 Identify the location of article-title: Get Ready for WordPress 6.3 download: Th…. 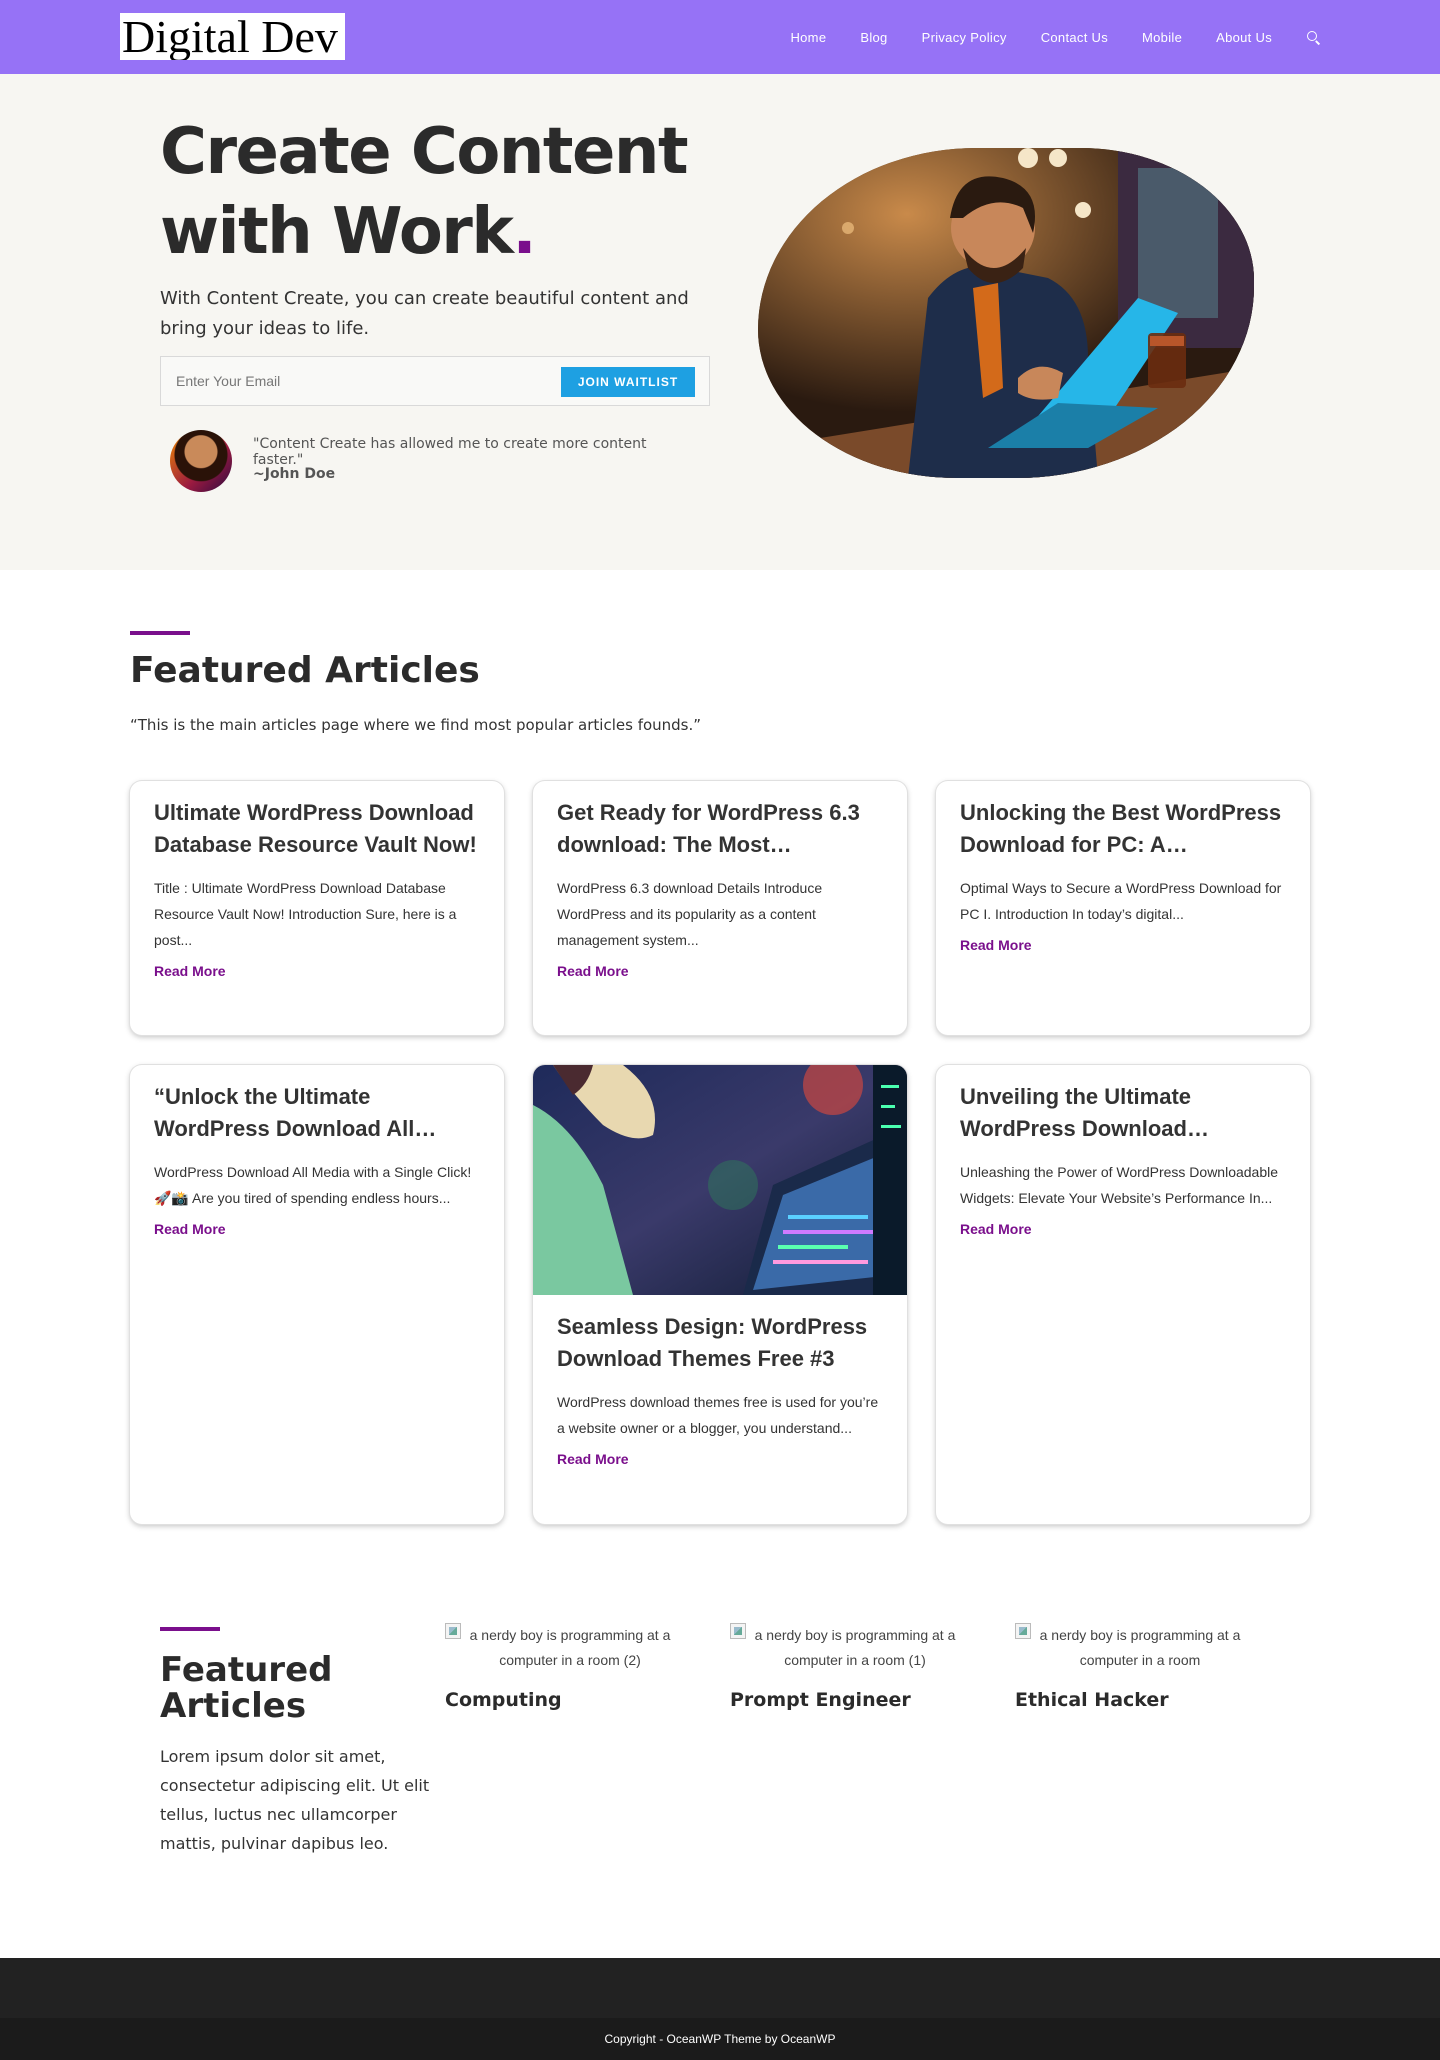
(720, 829).